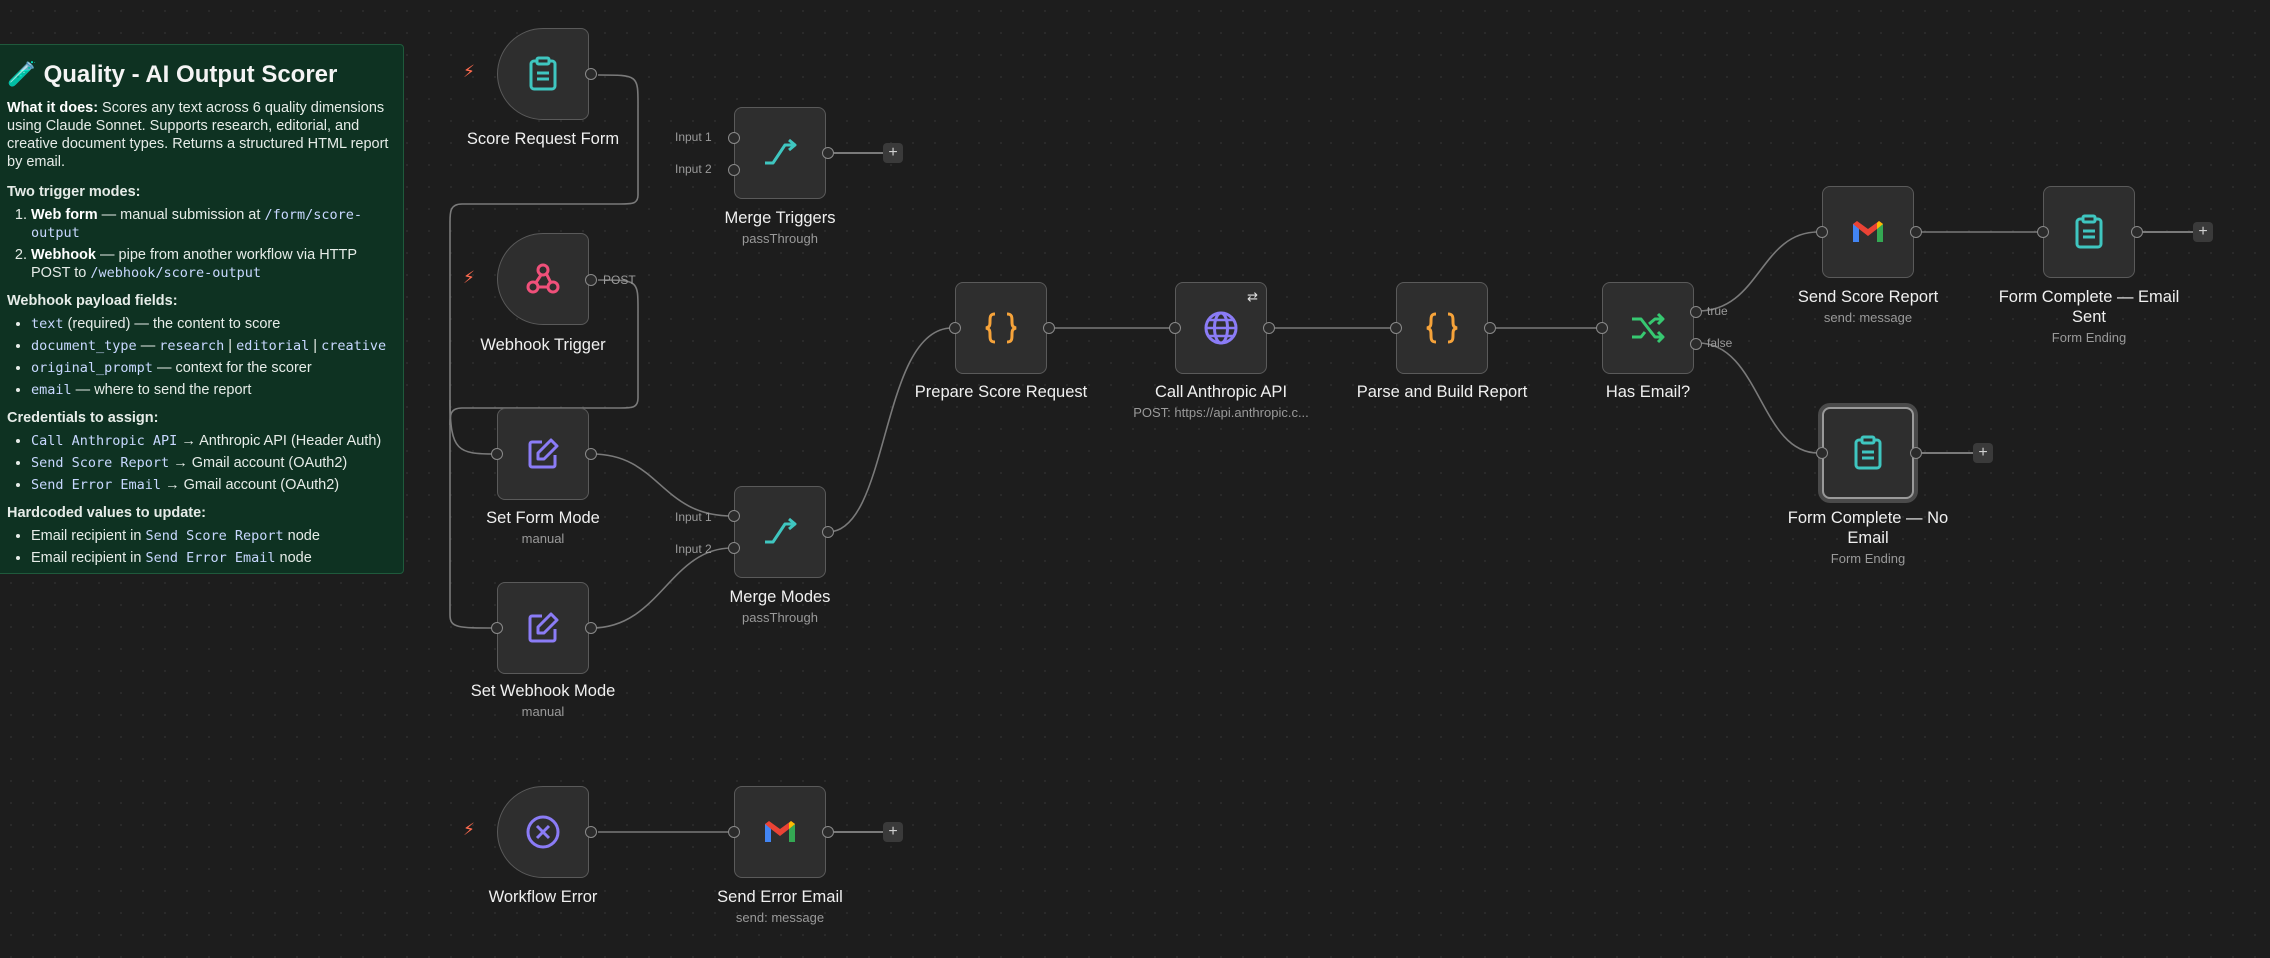 Image resolution: width=2270 pixels, height=958 pixels. I want to click on node-set-webhook-mode, so click(543, 628).